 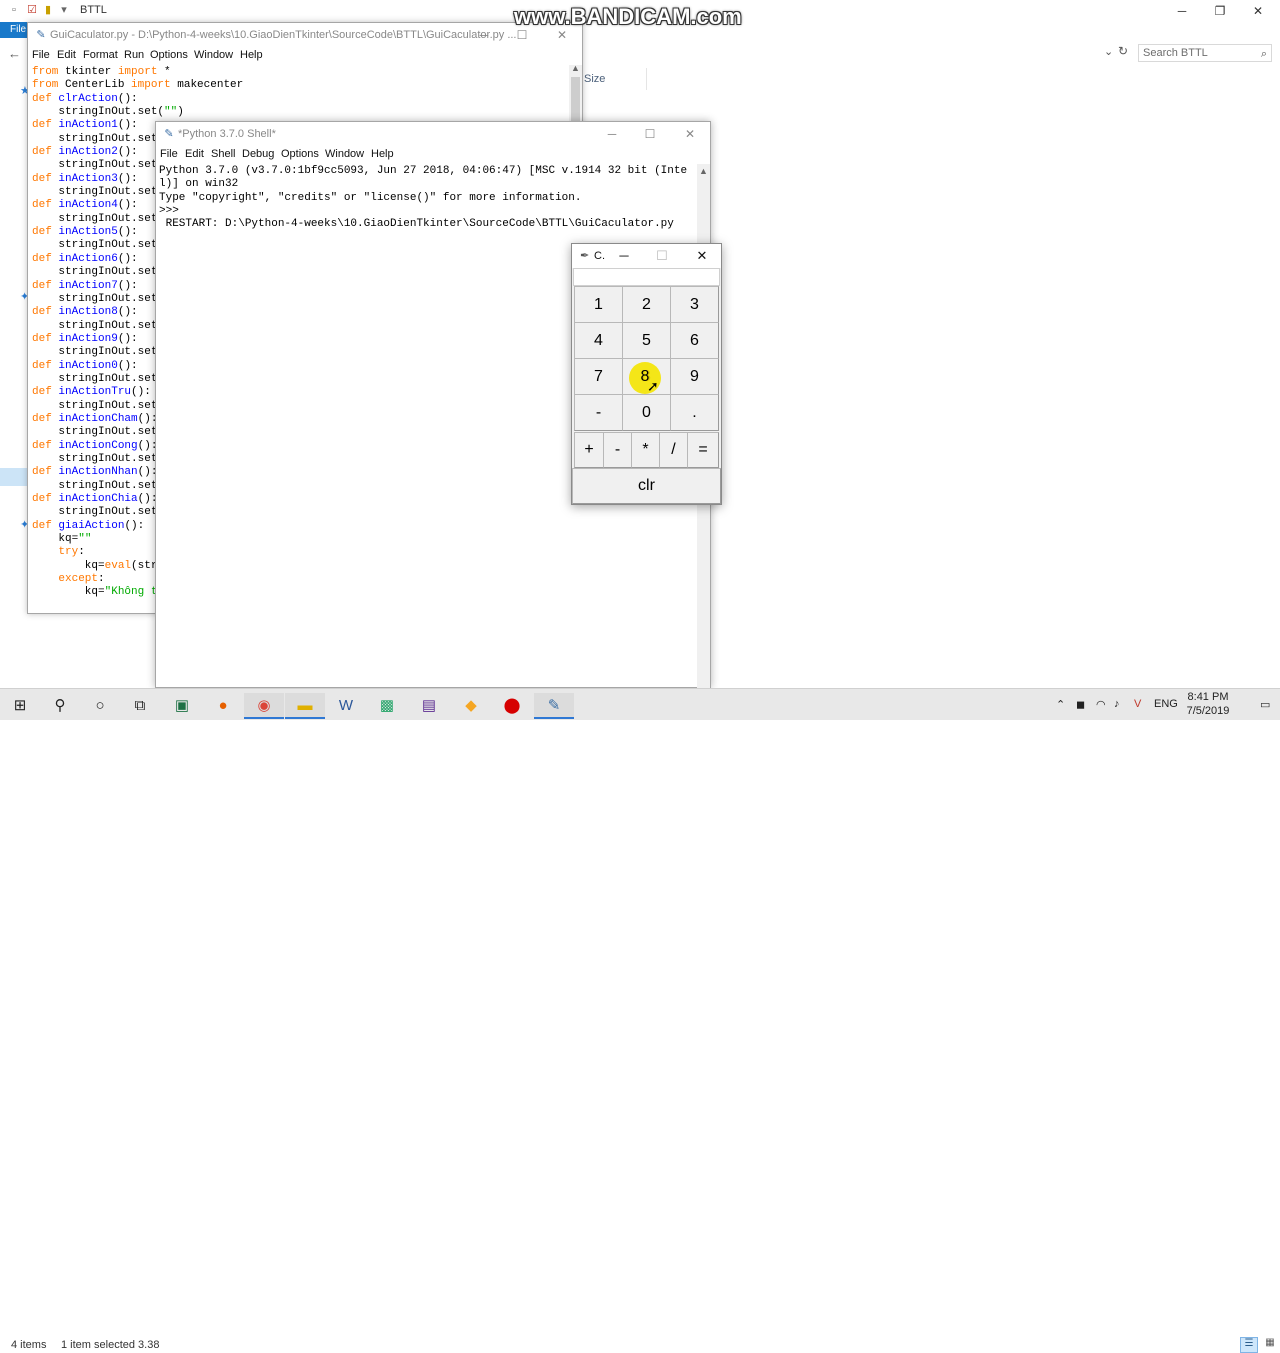 What do you see at coordinates (598, 304) in the screenshot?
I see `key-1: 1` at bounding box center [598, 304].